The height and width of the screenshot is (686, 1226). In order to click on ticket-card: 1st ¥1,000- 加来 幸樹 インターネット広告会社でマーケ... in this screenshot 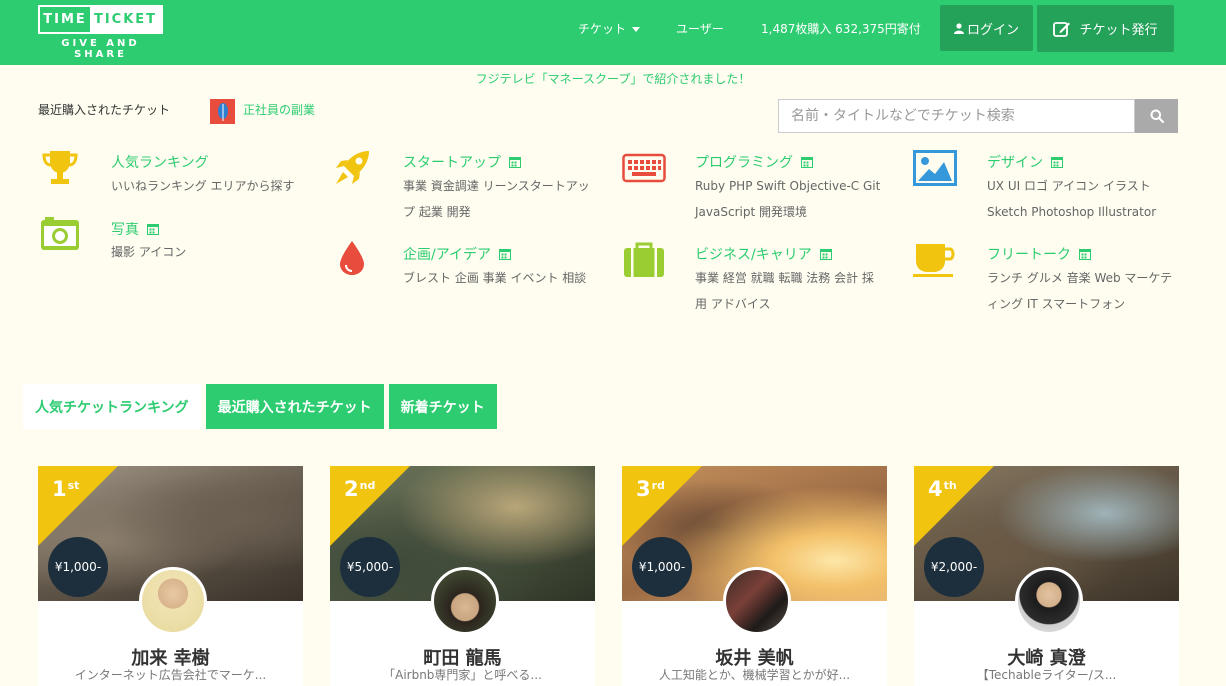, I will do `click(170, 576)`.